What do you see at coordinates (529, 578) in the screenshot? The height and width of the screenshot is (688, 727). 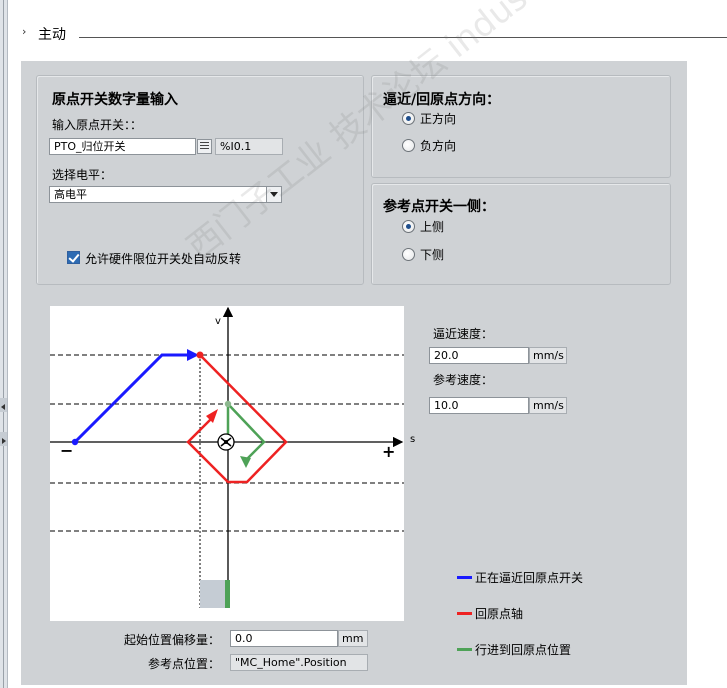 I see `legend-approach: 正在逼近回原点开关` at bounding box center [529, 578].